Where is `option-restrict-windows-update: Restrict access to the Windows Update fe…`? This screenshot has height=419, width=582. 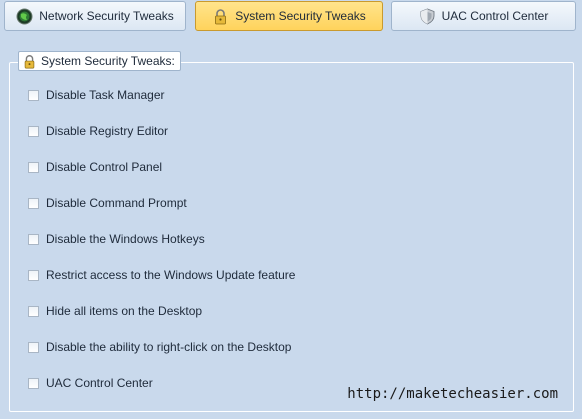 option-restrict-windows-update: Restrict access to the Windows Update fe… is located at coordinates (161, 275).